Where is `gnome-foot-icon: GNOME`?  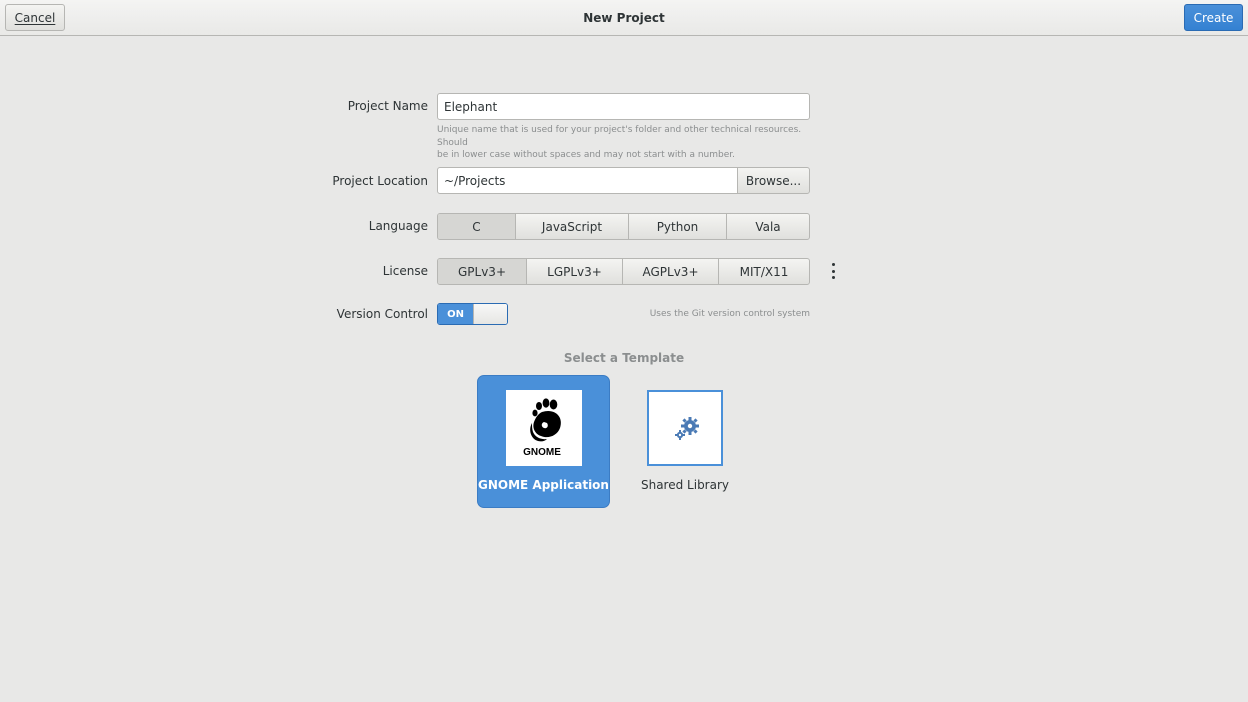
gnome-foot-icon: GNOME is located at coordinates (542, 428).